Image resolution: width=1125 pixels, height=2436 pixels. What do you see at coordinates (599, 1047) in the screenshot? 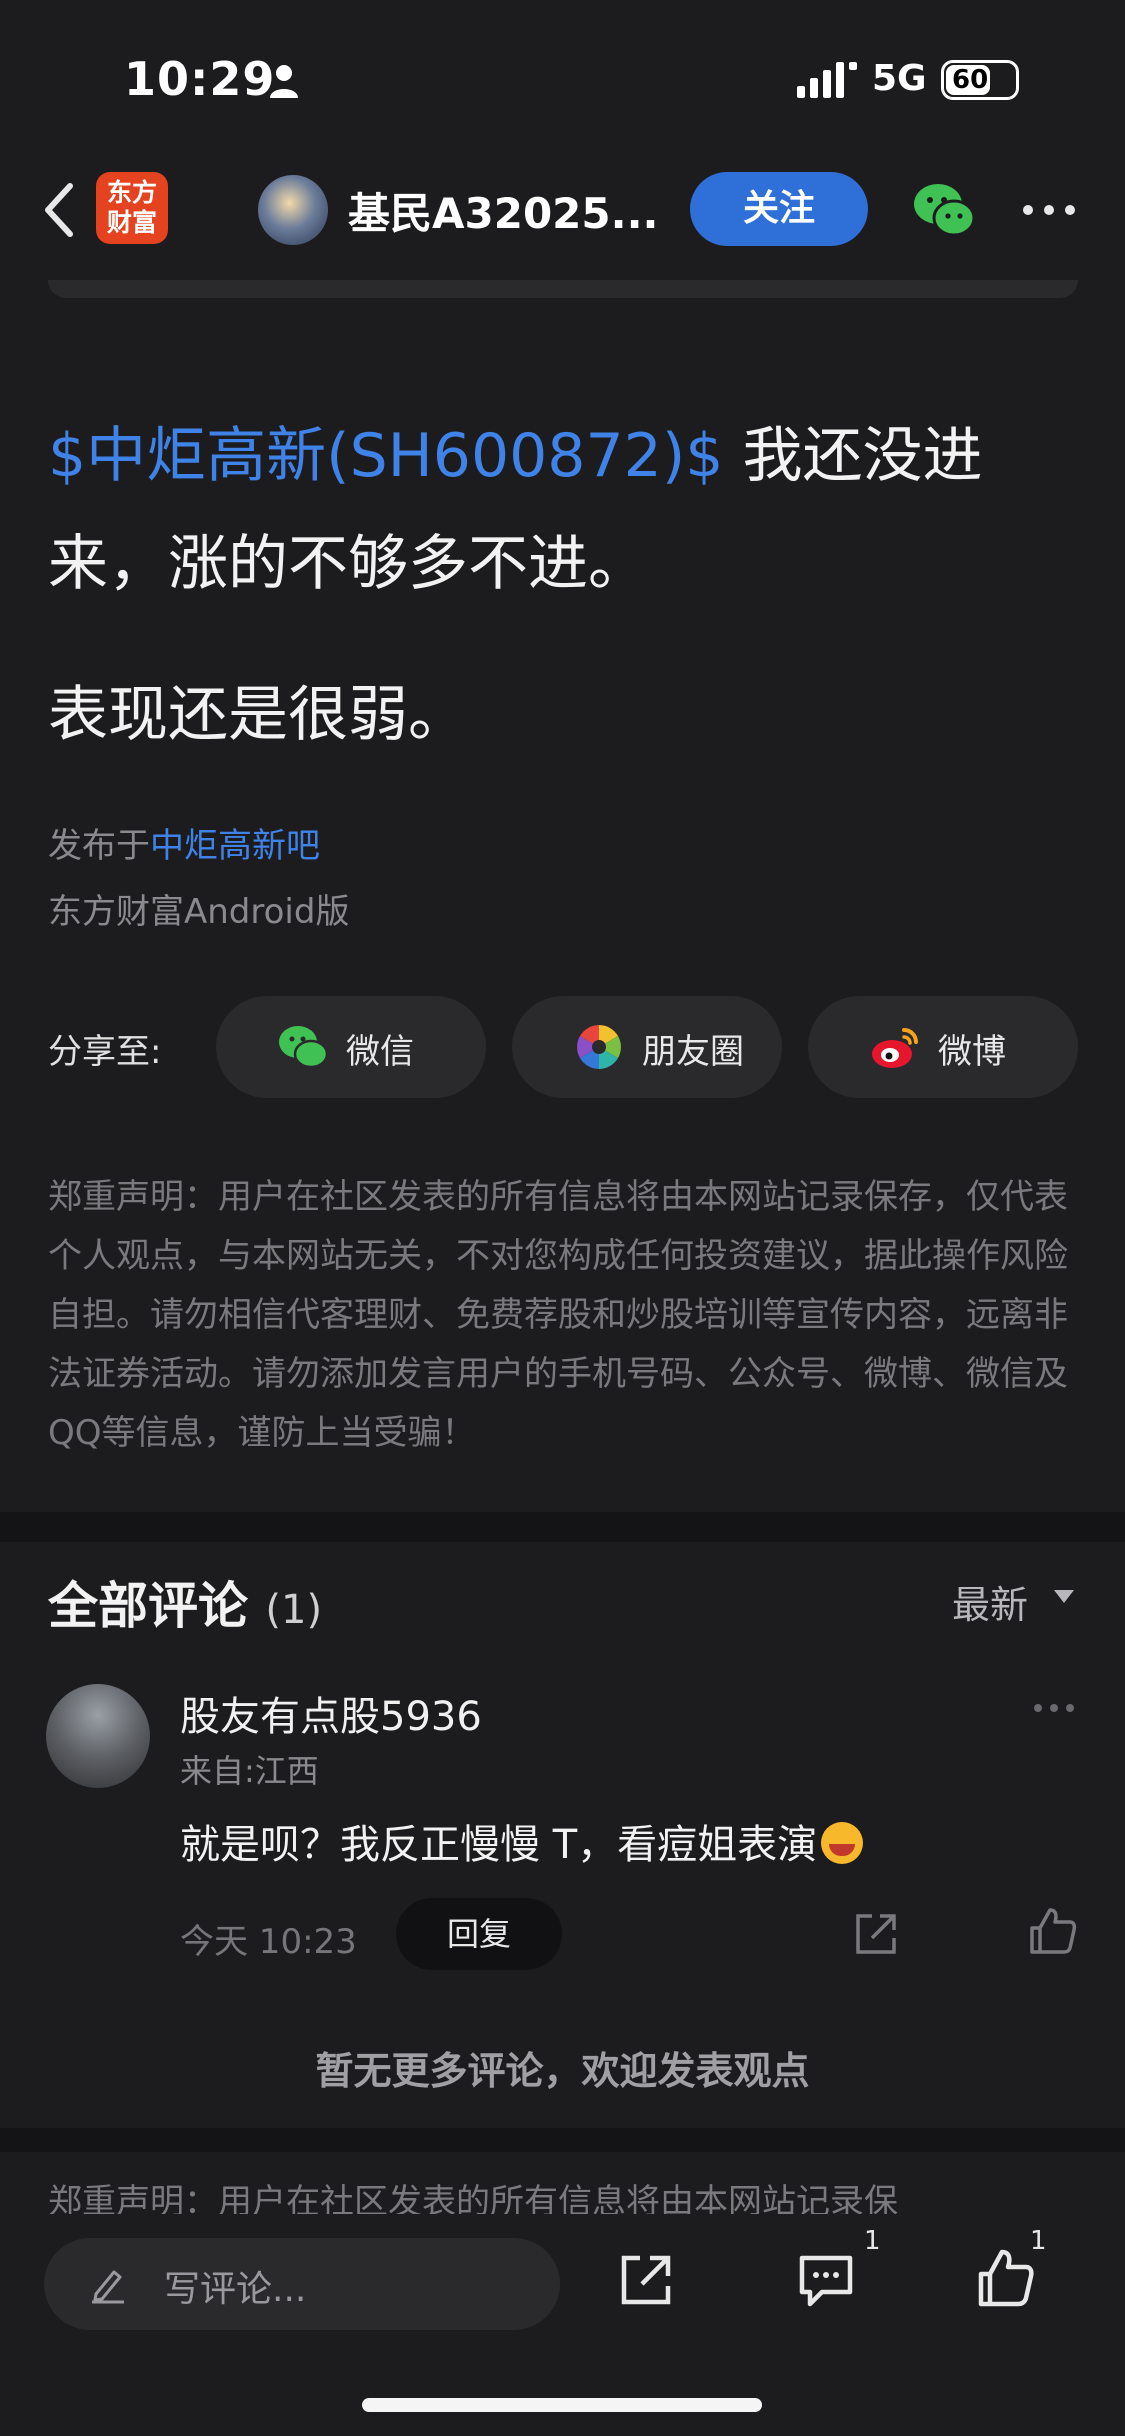
I see `moments-icon` at bounding box center [599, 1047].